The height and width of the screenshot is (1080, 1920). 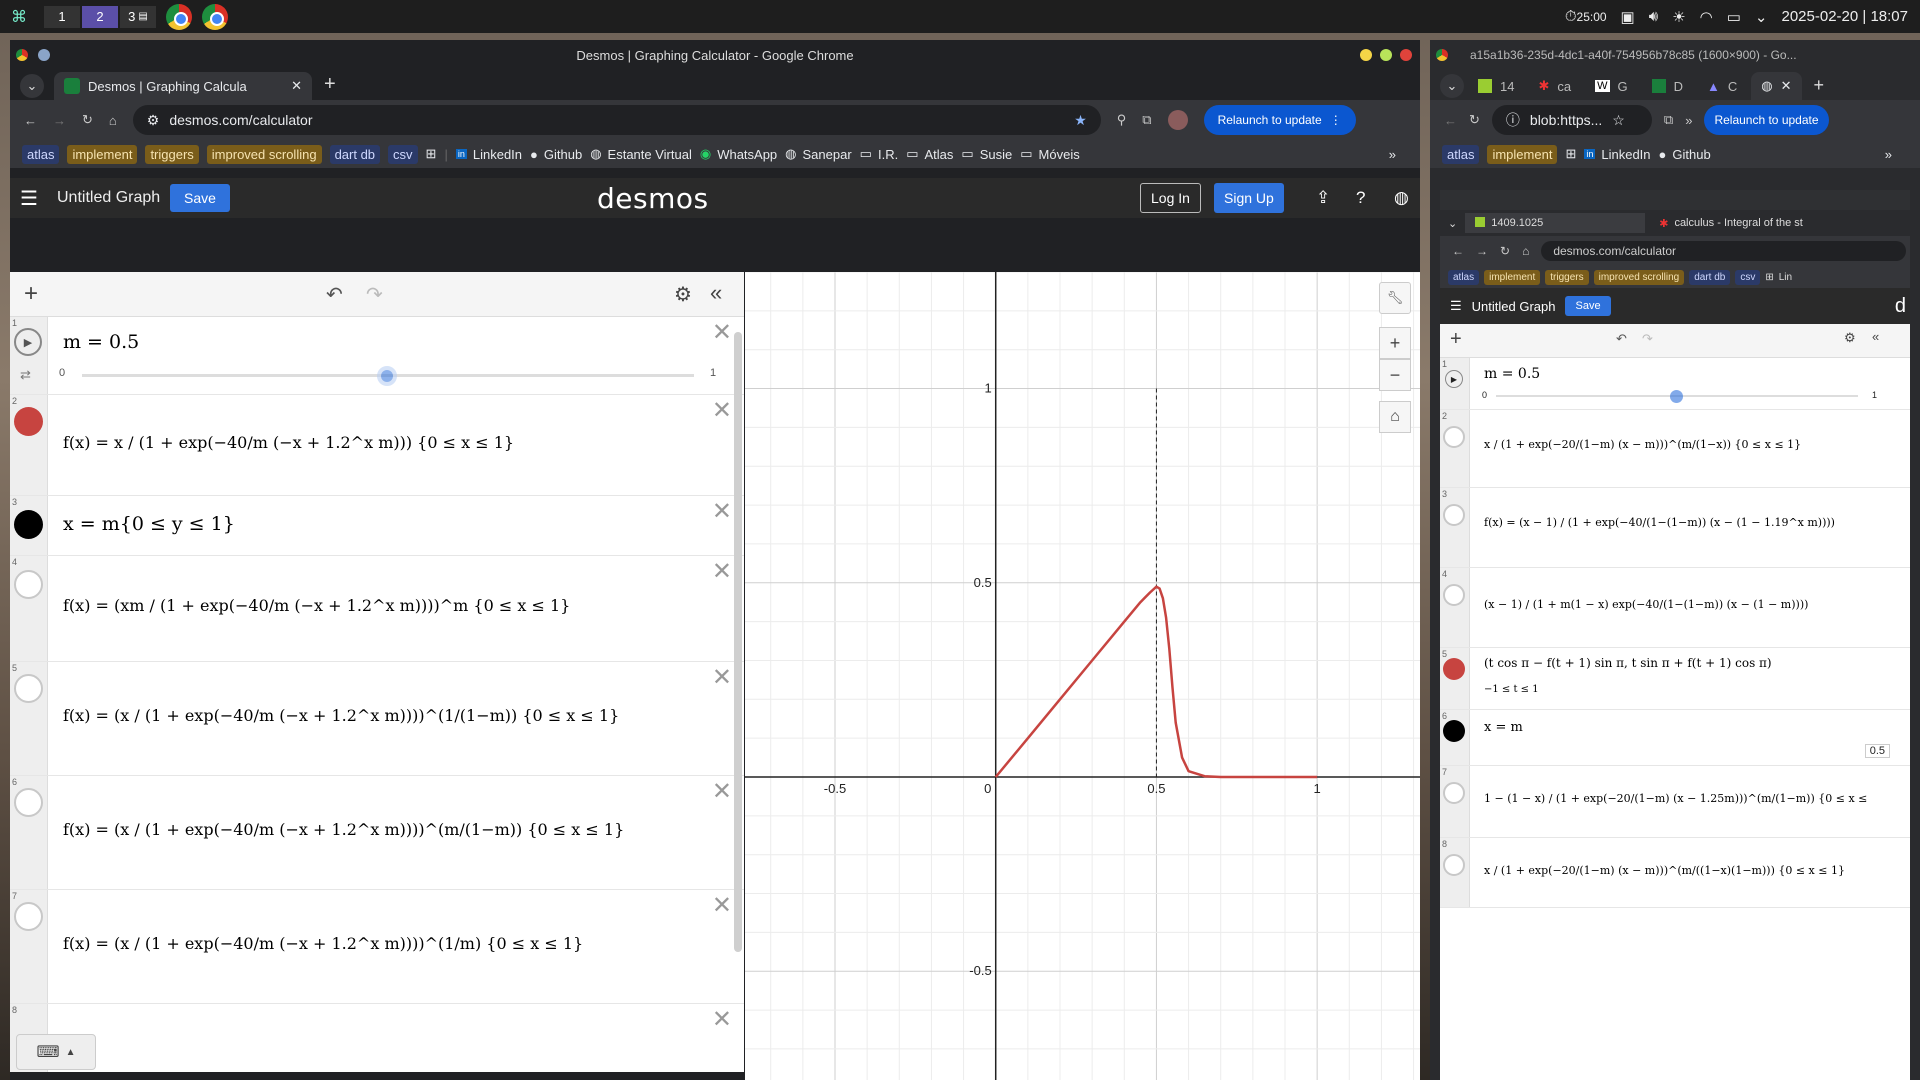 What do you see at coordinates (28, 342) in the screenshot?
I see `play-slider-icon: ▶` at bounding box center [28, 342].